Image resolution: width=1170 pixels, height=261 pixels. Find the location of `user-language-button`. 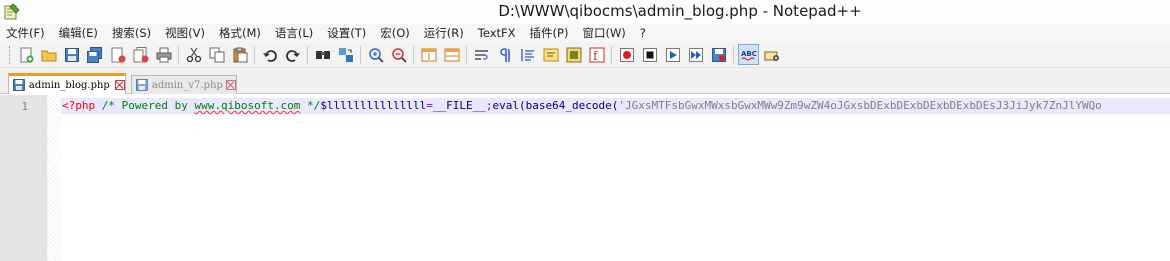

user-language-button is located at coordinates (550, 54).